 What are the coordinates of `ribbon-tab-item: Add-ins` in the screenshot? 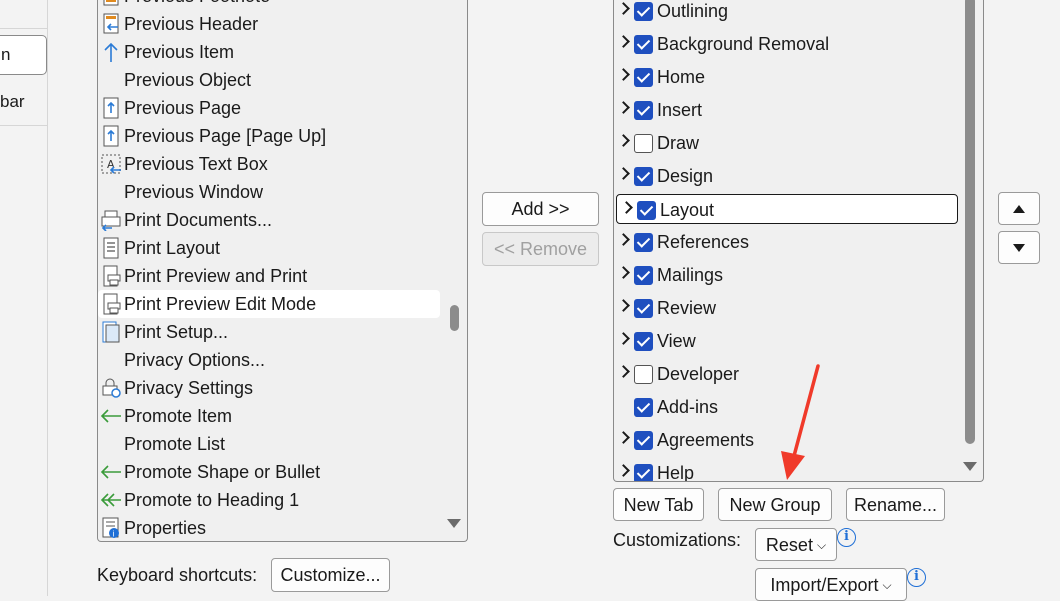 It's located at (788, 407).